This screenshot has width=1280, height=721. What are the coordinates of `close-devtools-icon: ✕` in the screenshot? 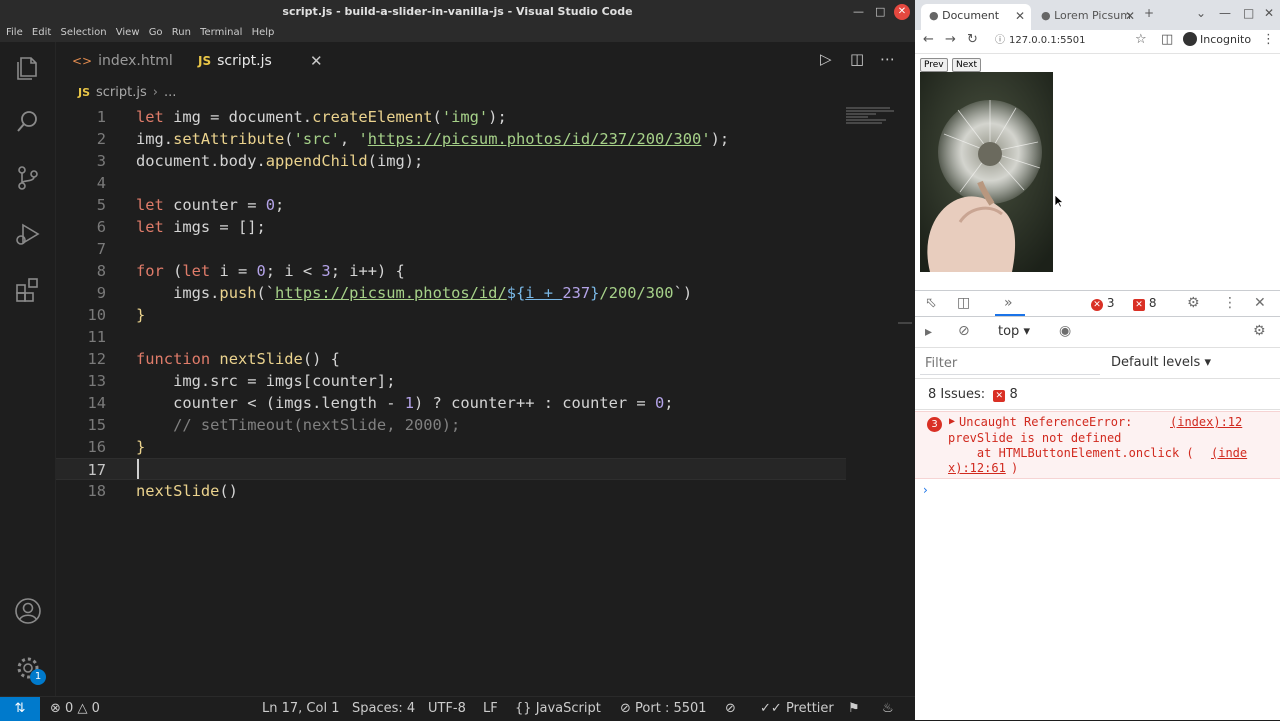 It's located at (1260, 303).